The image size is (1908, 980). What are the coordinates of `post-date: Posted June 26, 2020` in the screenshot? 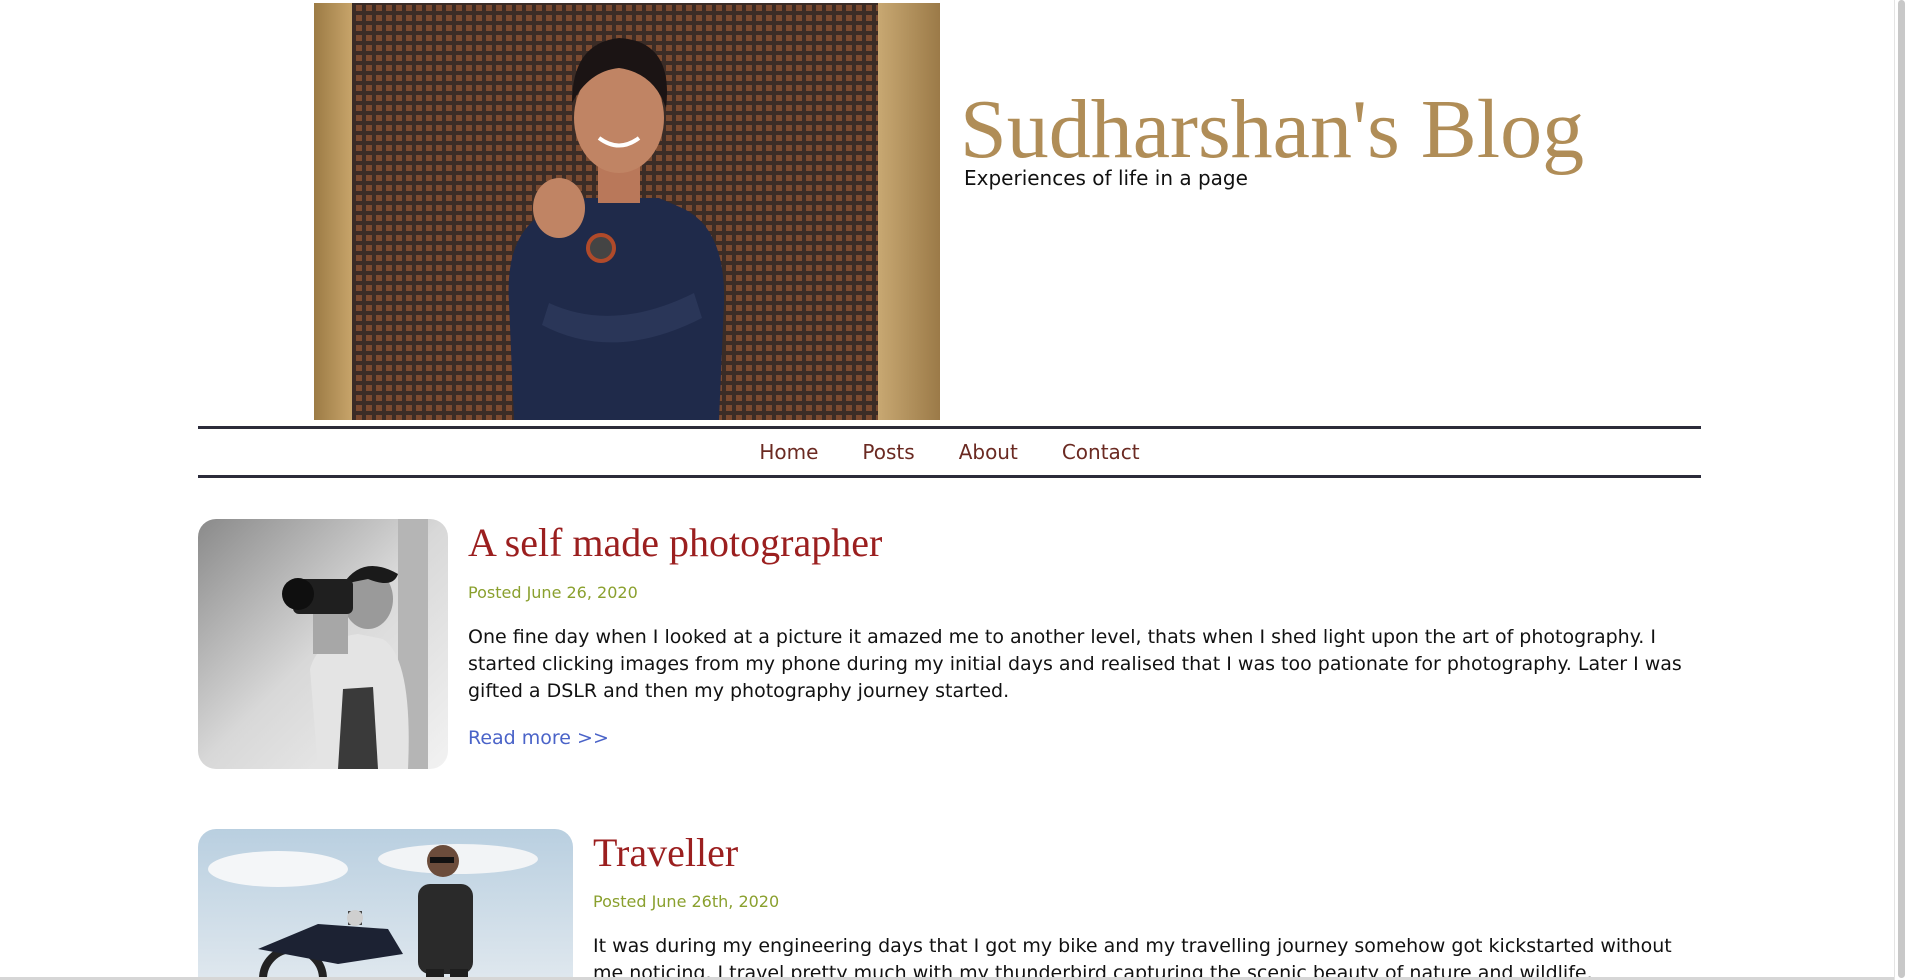 It's located at (553, 592).